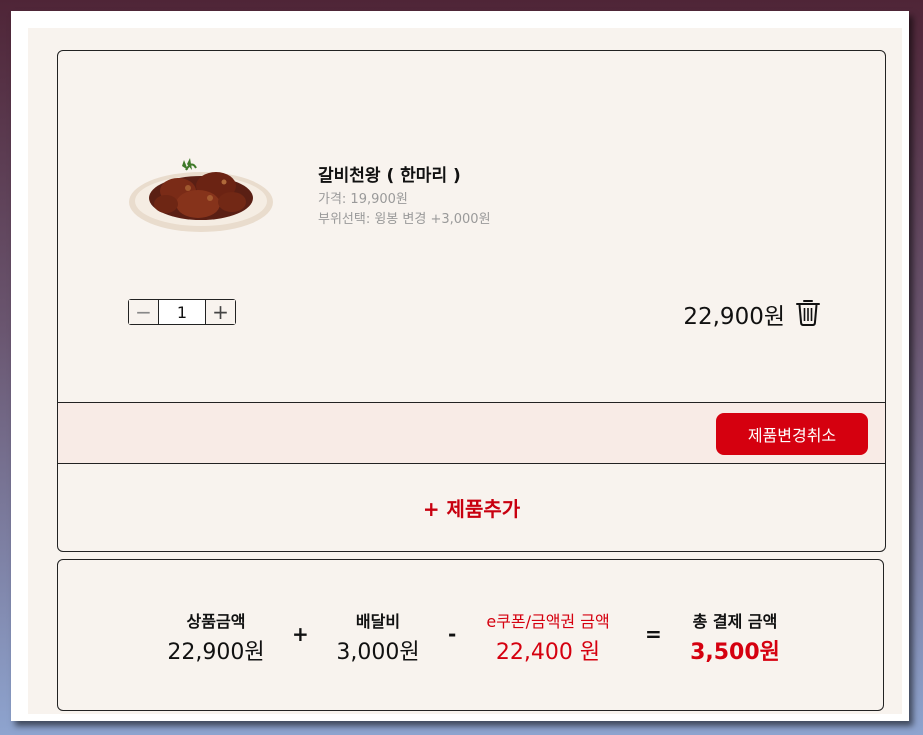 Image resolution: width=923 pixels, height=735 pixels. I want to click on trash-icon, so click(808, 312).